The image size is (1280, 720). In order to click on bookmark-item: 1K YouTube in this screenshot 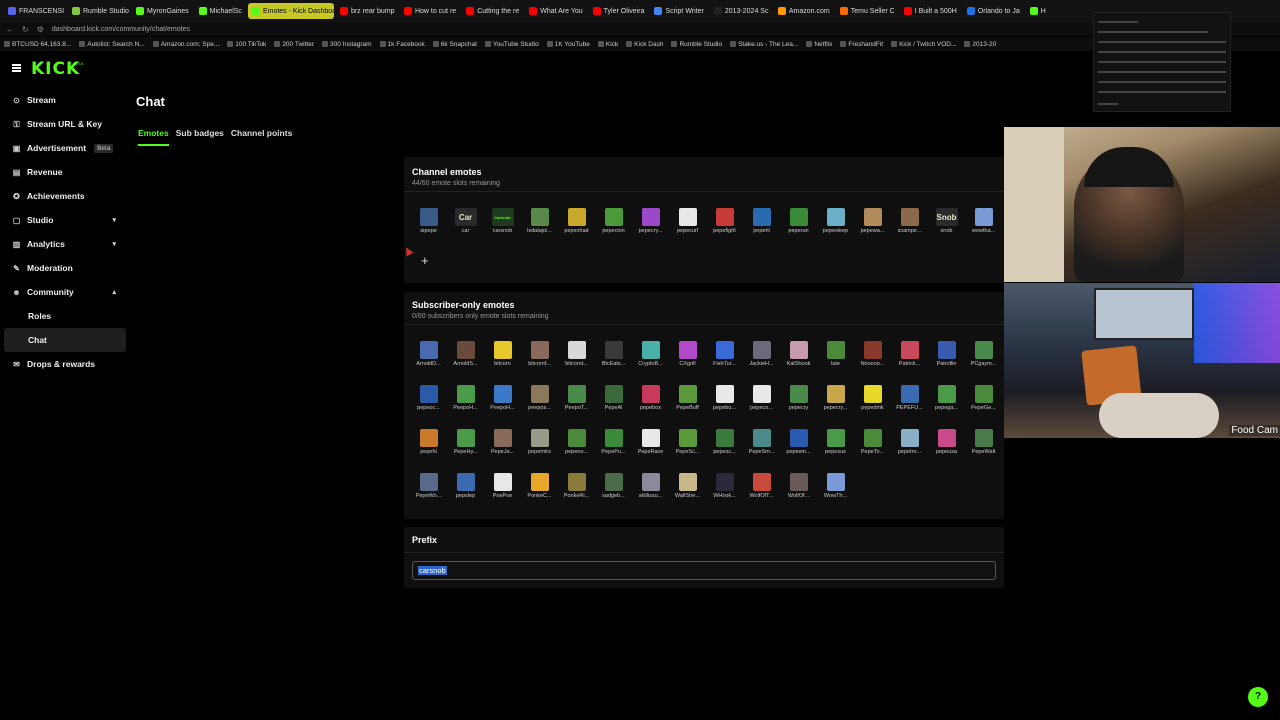, I will do `click(568, 44)`.